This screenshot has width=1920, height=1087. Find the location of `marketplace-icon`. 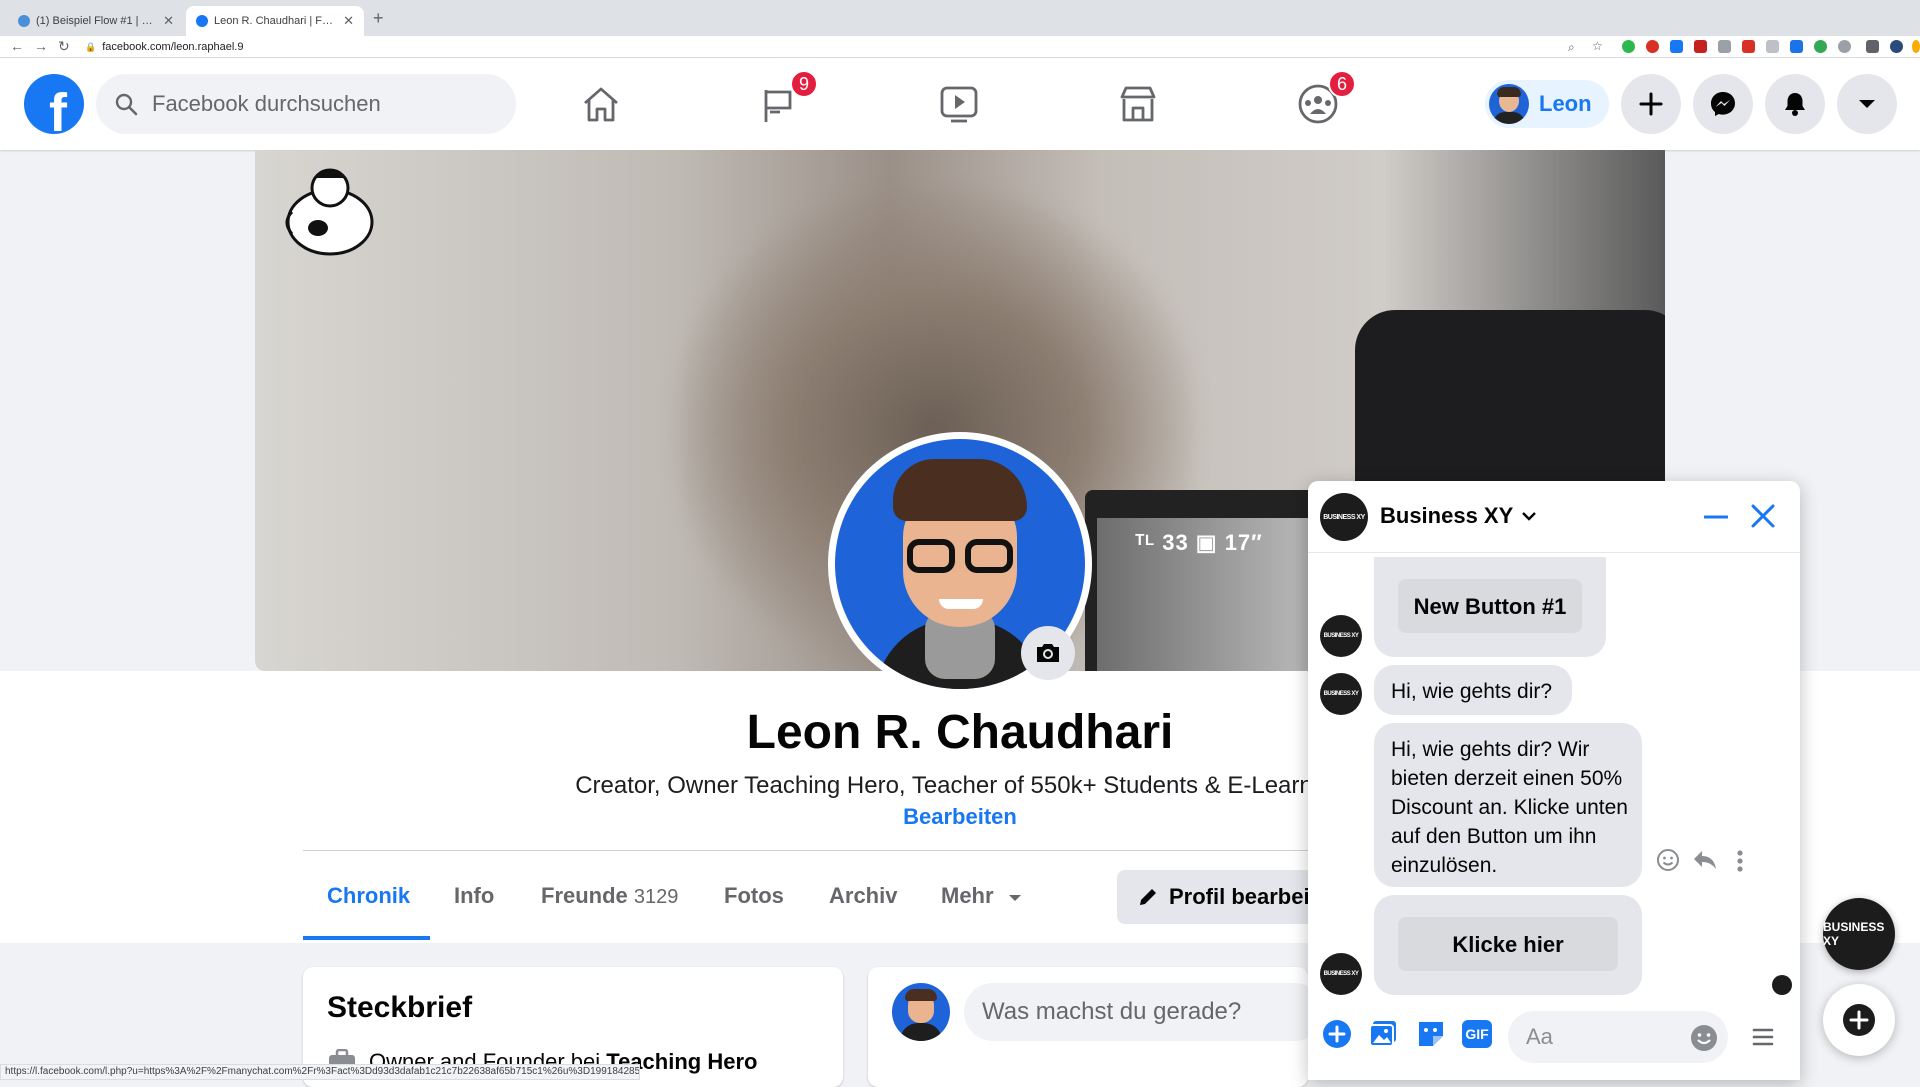

marketplace-icon is located at coordinates (1138, 104).